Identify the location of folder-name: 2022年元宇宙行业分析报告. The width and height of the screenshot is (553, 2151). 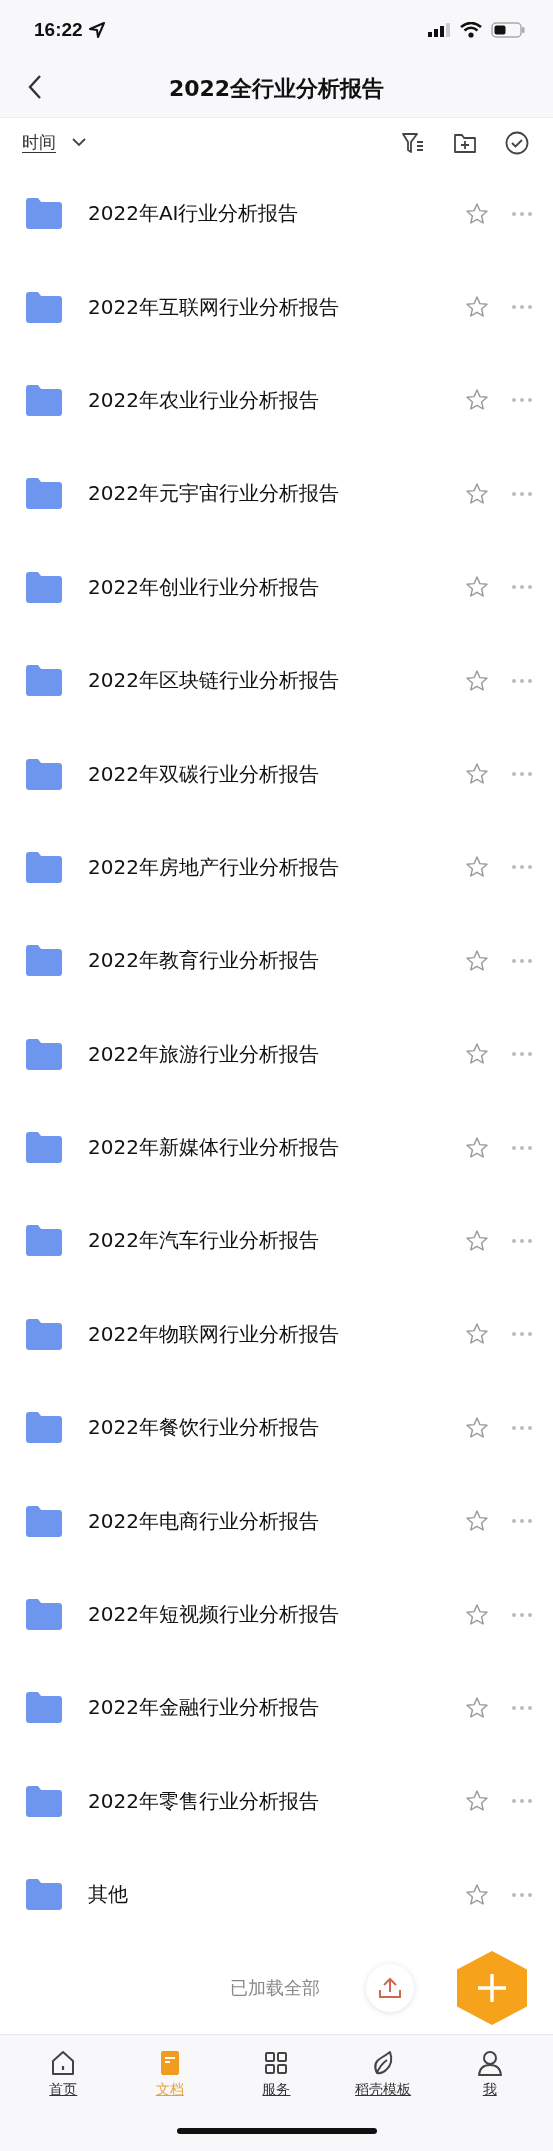
(214, 494).